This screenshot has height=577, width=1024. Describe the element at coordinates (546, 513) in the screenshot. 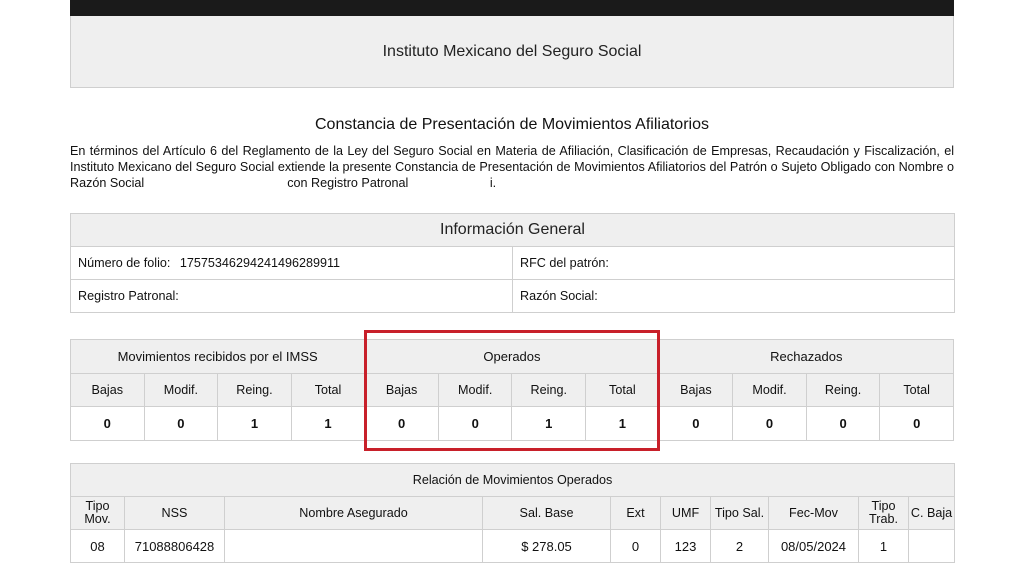

I see `col-header: Sal. Base` at that location.